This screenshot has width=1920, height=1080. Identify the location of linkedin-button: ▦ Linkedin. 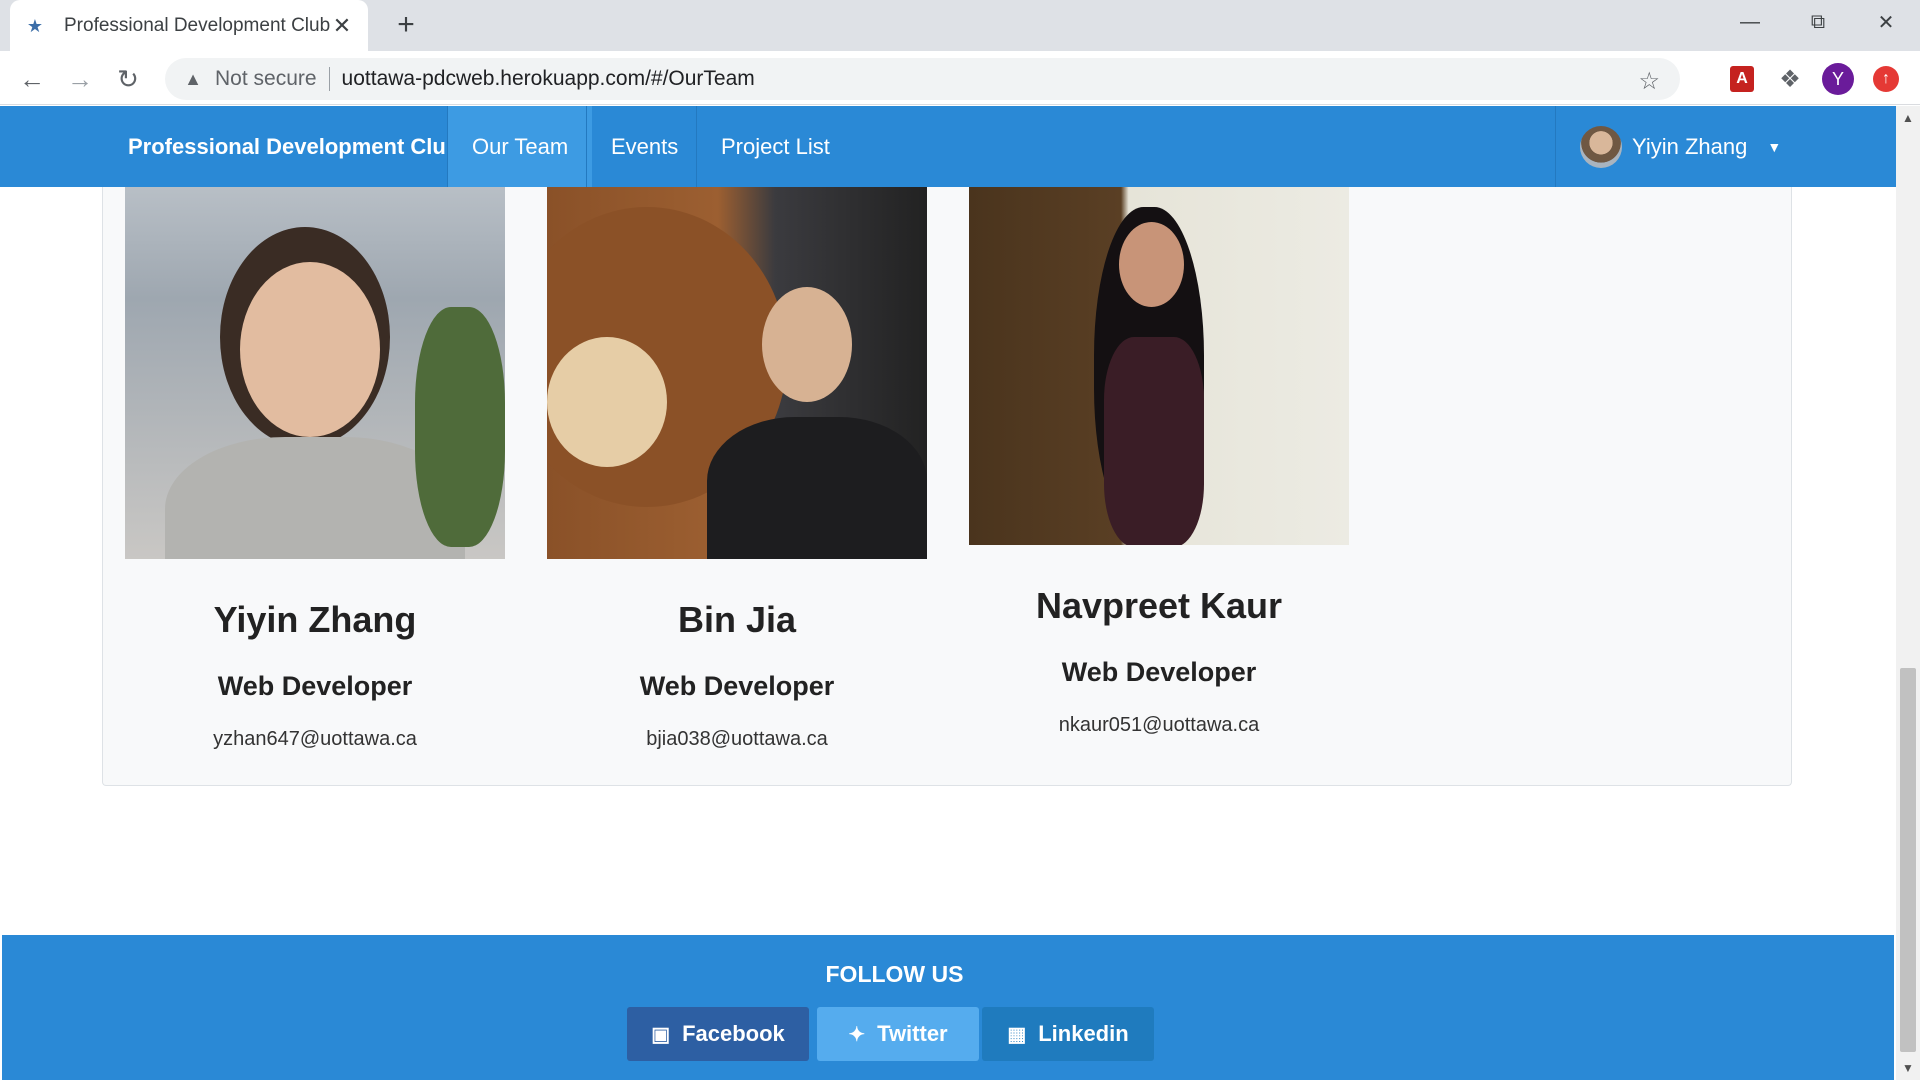
(1068, 1034).